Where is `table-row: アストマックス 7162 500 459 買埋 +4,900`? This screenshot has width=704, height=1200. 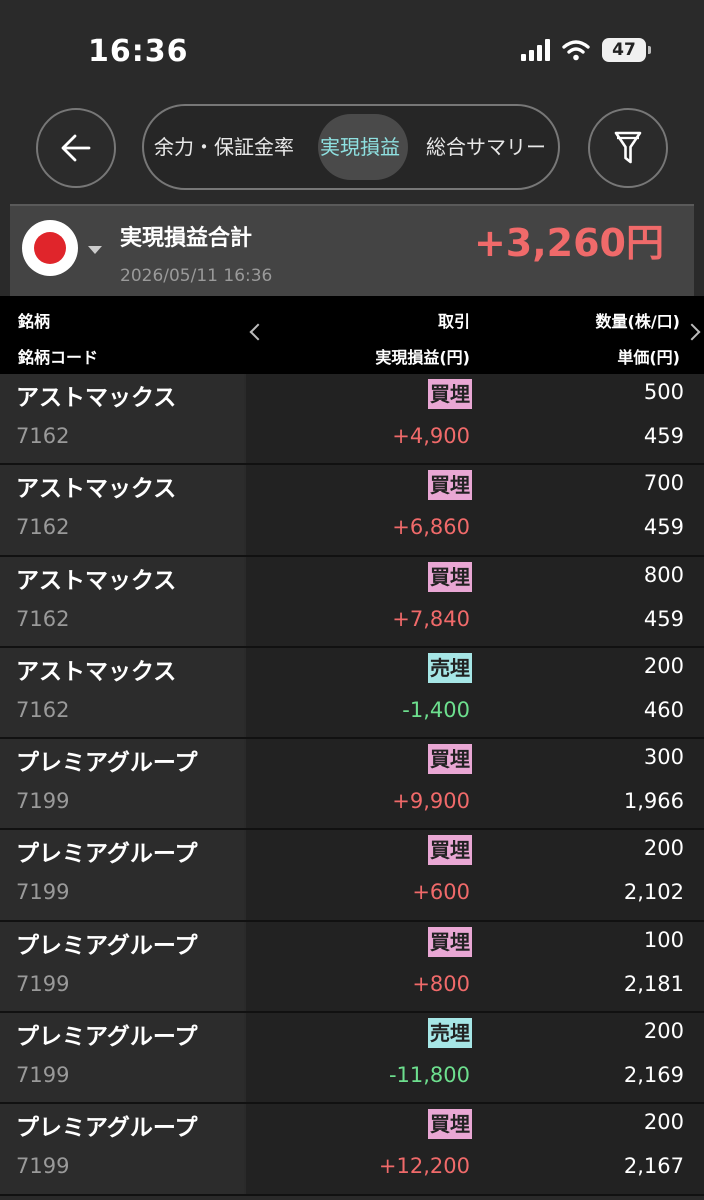 table-row: アストマックス 7162 500 459 買埋 +4,900 is located at coordinates (352, 420).